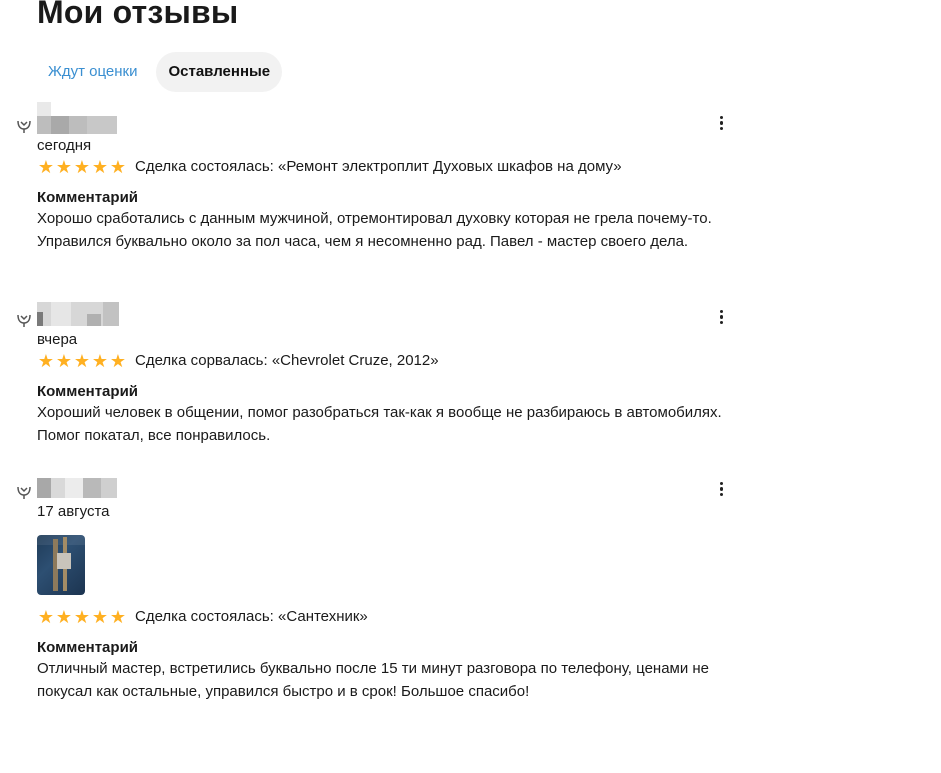 This screenshot has width=941, height=773. I want to click on review-tabs: Ждут оценки Оставленные, so click(159, 72).